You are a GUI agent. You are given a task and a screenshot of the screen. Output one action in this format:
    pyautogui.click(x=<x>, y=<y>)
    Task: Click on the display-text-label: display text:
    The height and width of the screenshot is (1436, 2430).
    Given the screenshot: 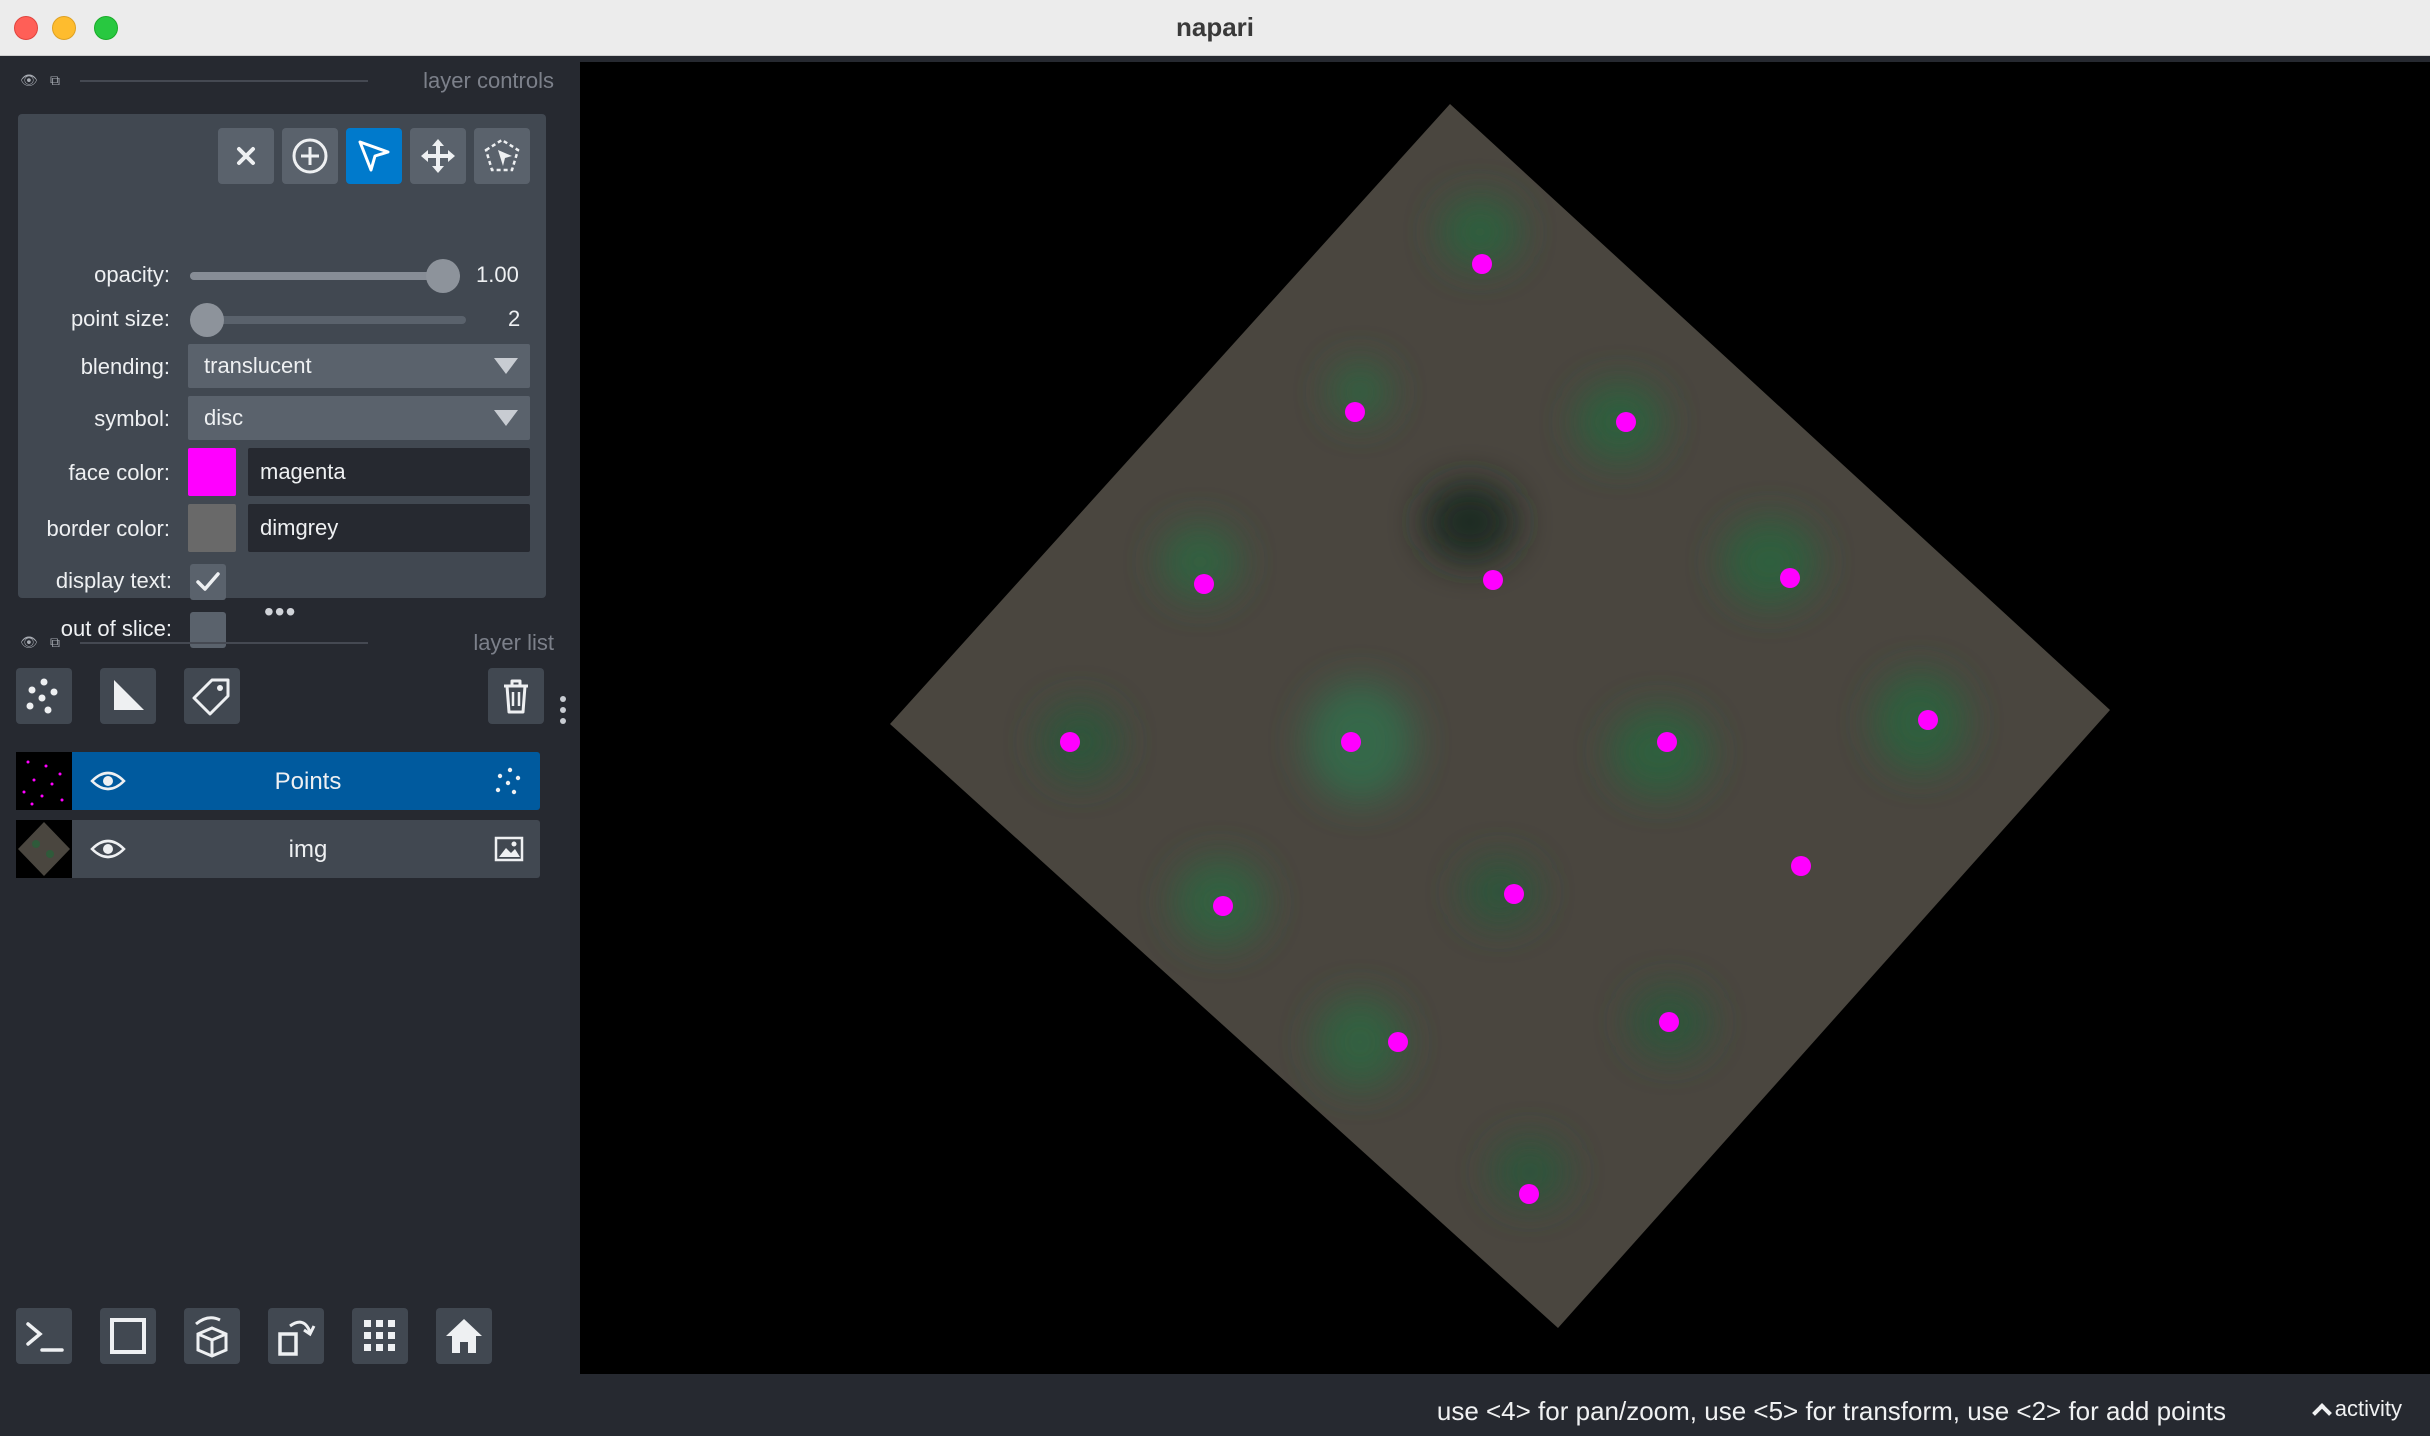 What is the action you would take?
    pyautogui.click(x=113, y=580)
    